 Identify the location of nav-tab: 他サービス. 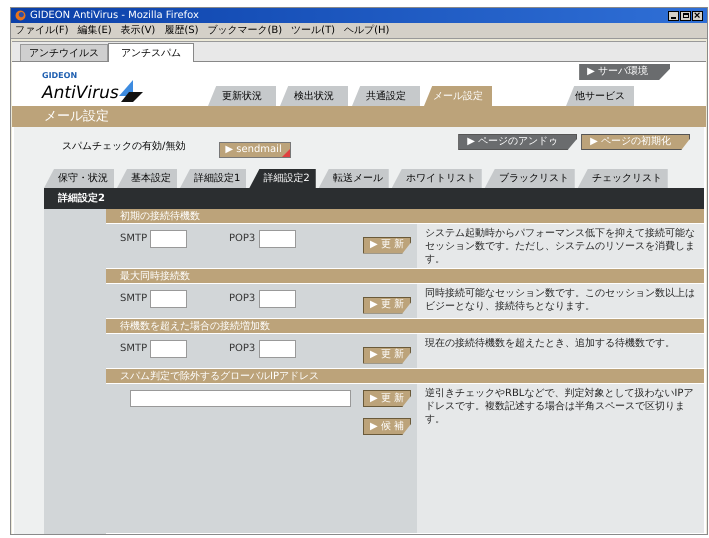
(600, 96).